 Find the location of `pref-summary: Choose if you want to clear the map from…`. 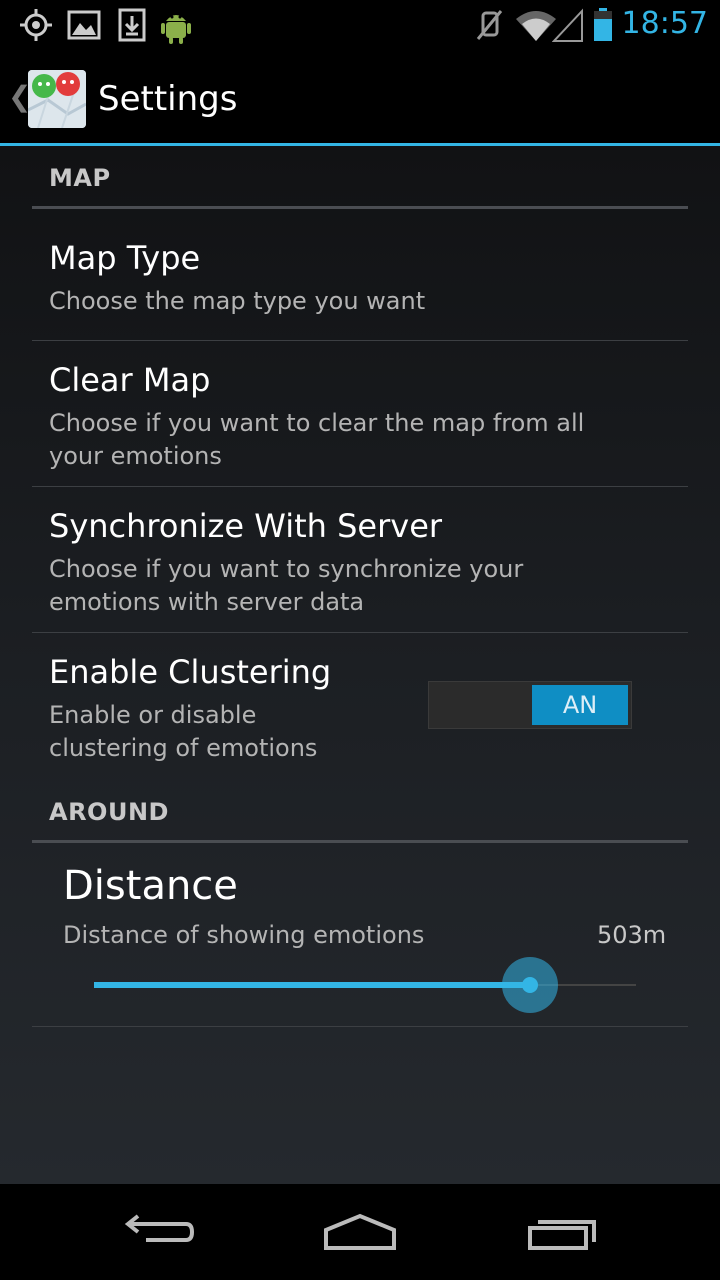

pref-summary: Choose if you want to clear the map from… is located at coordinates (317, 439).